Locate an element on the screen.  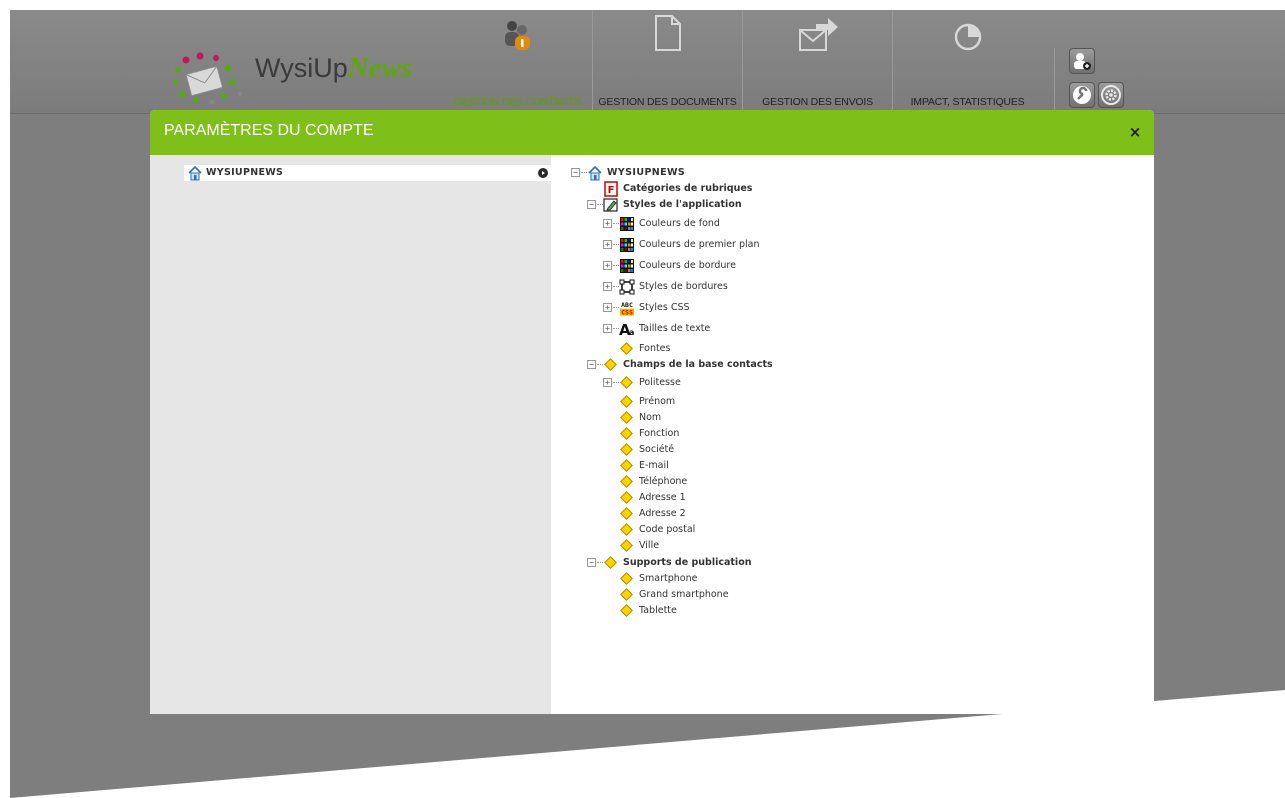
settings-wrench-button is located at coordinates (1082, 95).